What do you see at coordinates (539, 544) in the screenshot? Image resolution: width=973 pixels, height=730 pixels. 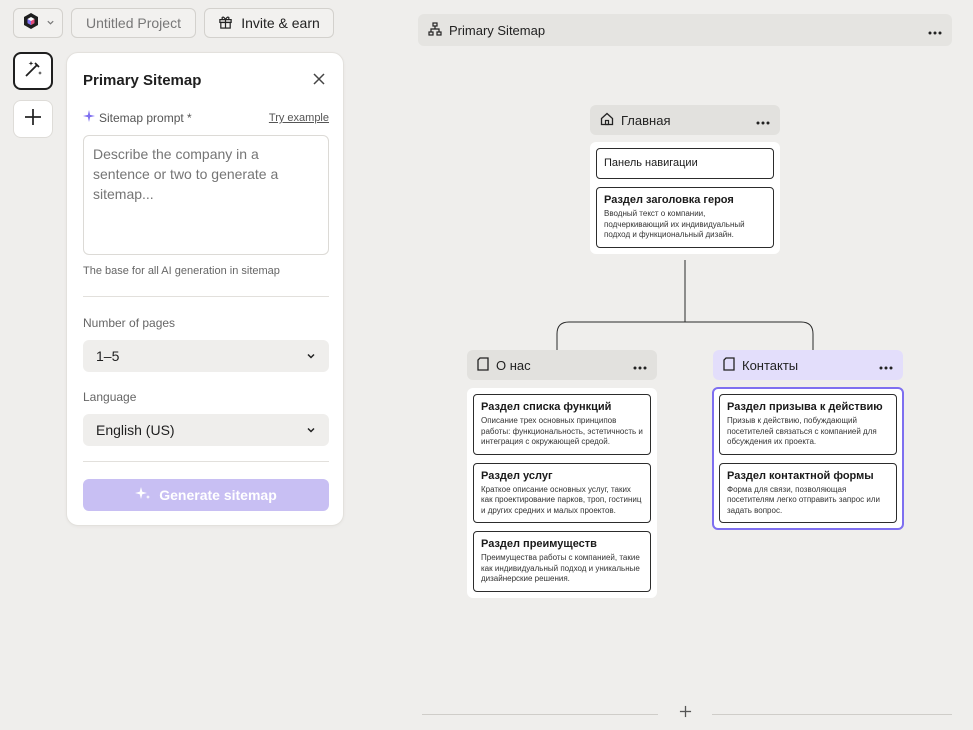 I see `section-title: Раздел преимуществ` at bounding box center [539, 544].